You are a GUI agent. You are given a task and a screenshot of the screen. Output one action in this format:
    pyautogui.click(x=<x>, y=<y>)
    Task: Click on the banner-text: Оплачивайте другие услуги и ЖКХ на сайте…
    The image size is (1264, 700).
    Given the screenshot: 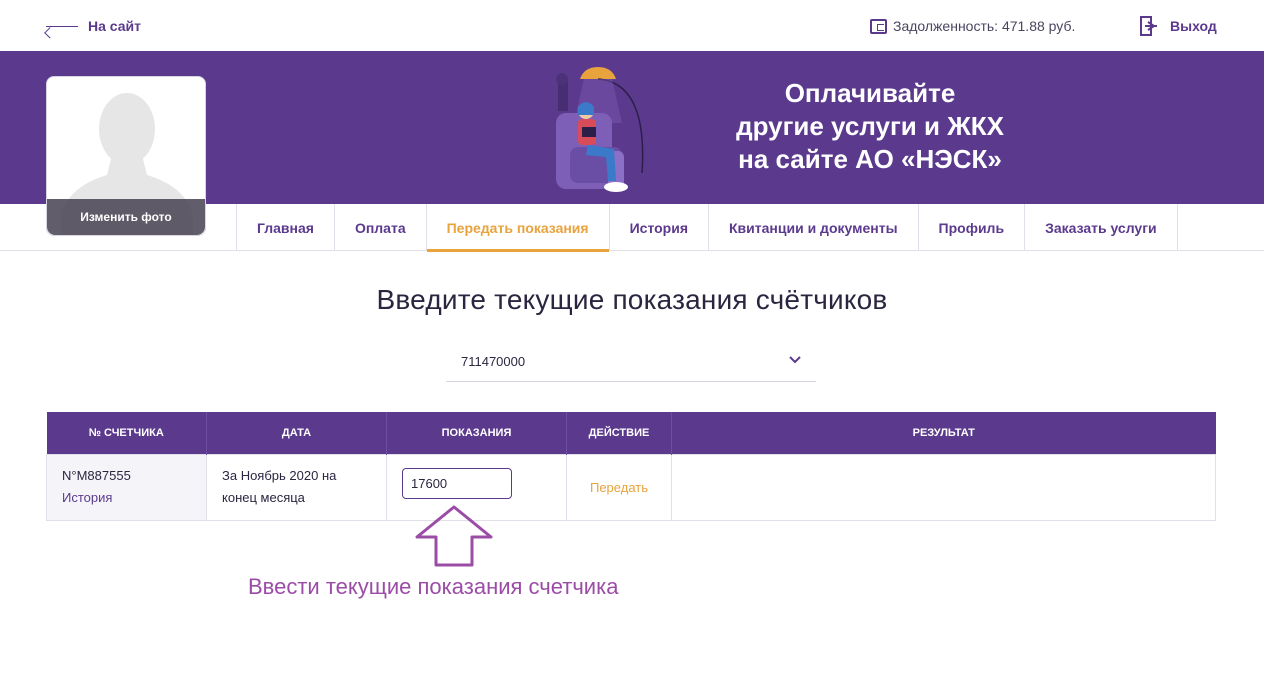 What is the action you would take?
    pyautogui.click(x=870, y=126)
    